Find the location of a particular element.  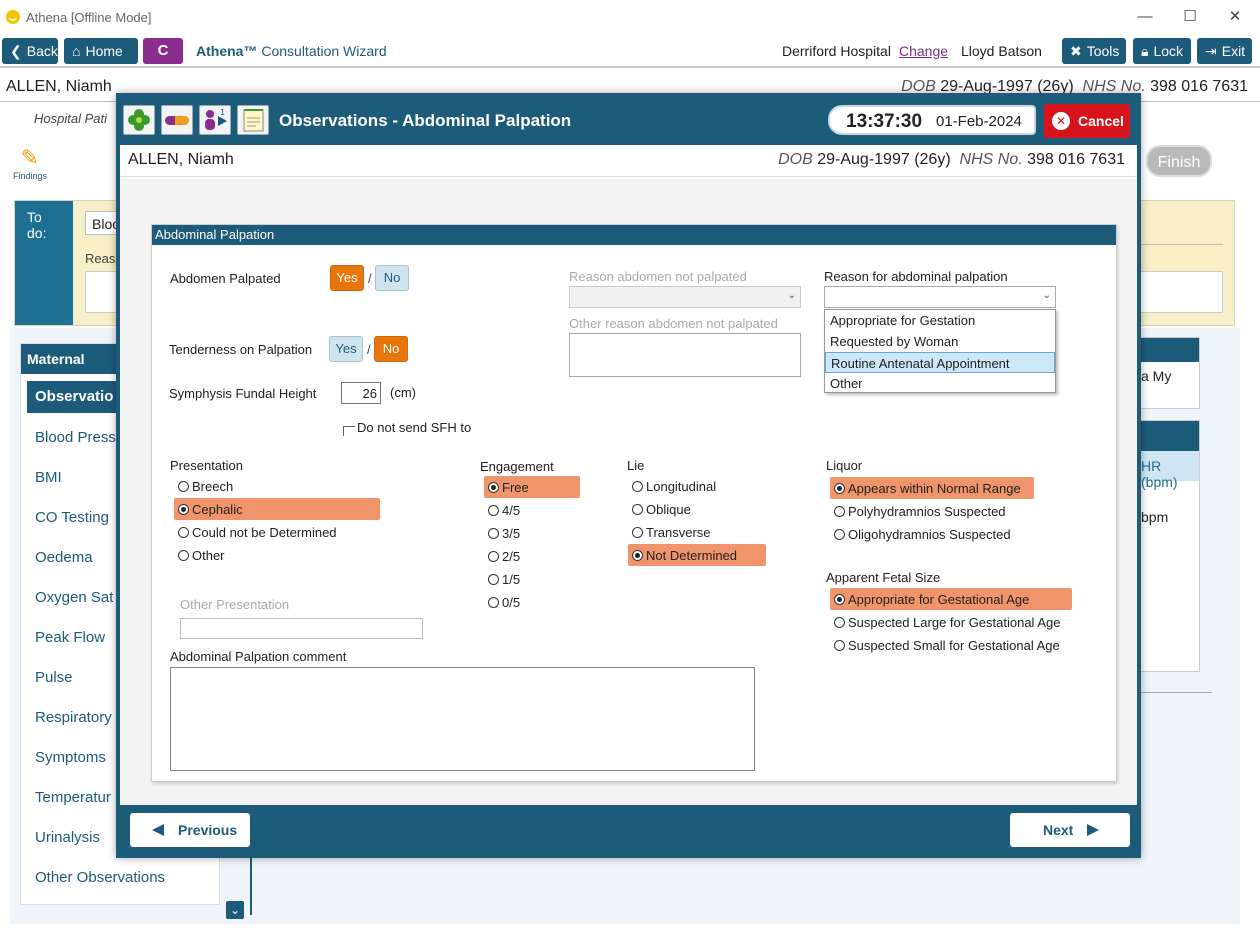

presentation-breech: Breech is located at coordinates (277, 486).